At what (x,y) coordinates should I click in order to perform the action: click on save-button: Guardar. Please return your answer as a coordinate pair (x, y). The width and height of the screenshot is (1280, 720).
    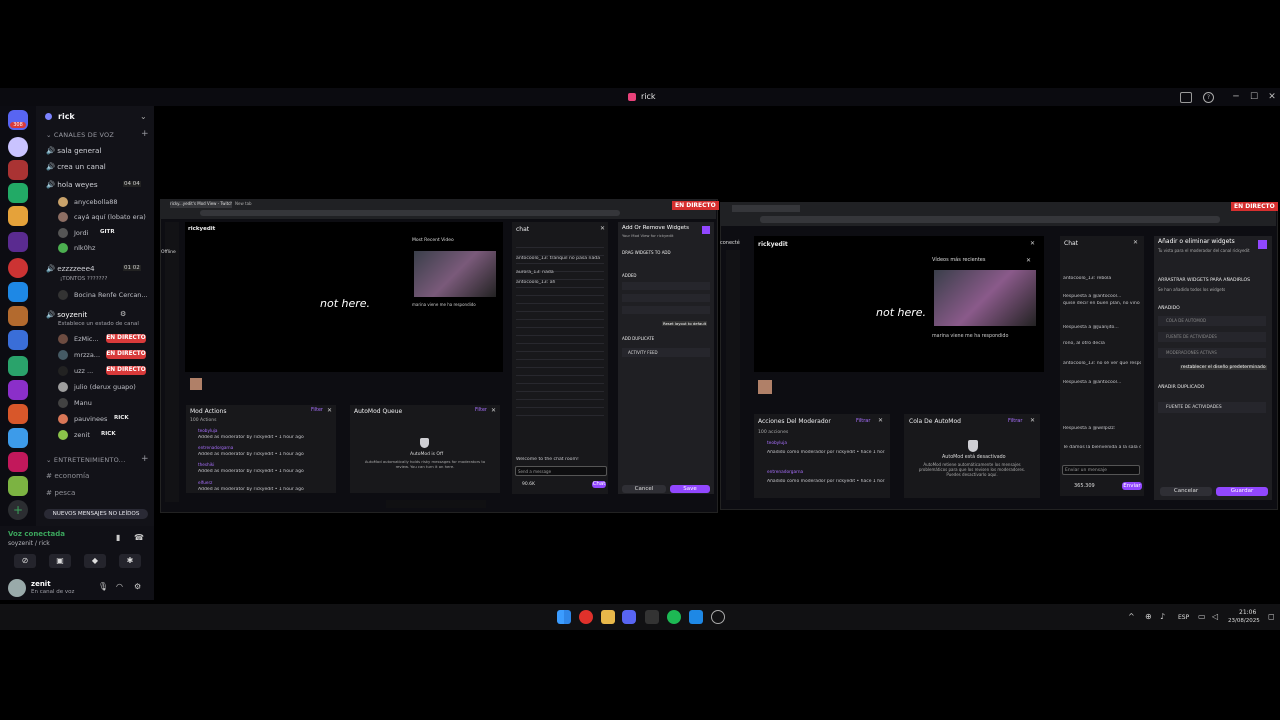
    Looking at the image, I should click on (1242, 491).